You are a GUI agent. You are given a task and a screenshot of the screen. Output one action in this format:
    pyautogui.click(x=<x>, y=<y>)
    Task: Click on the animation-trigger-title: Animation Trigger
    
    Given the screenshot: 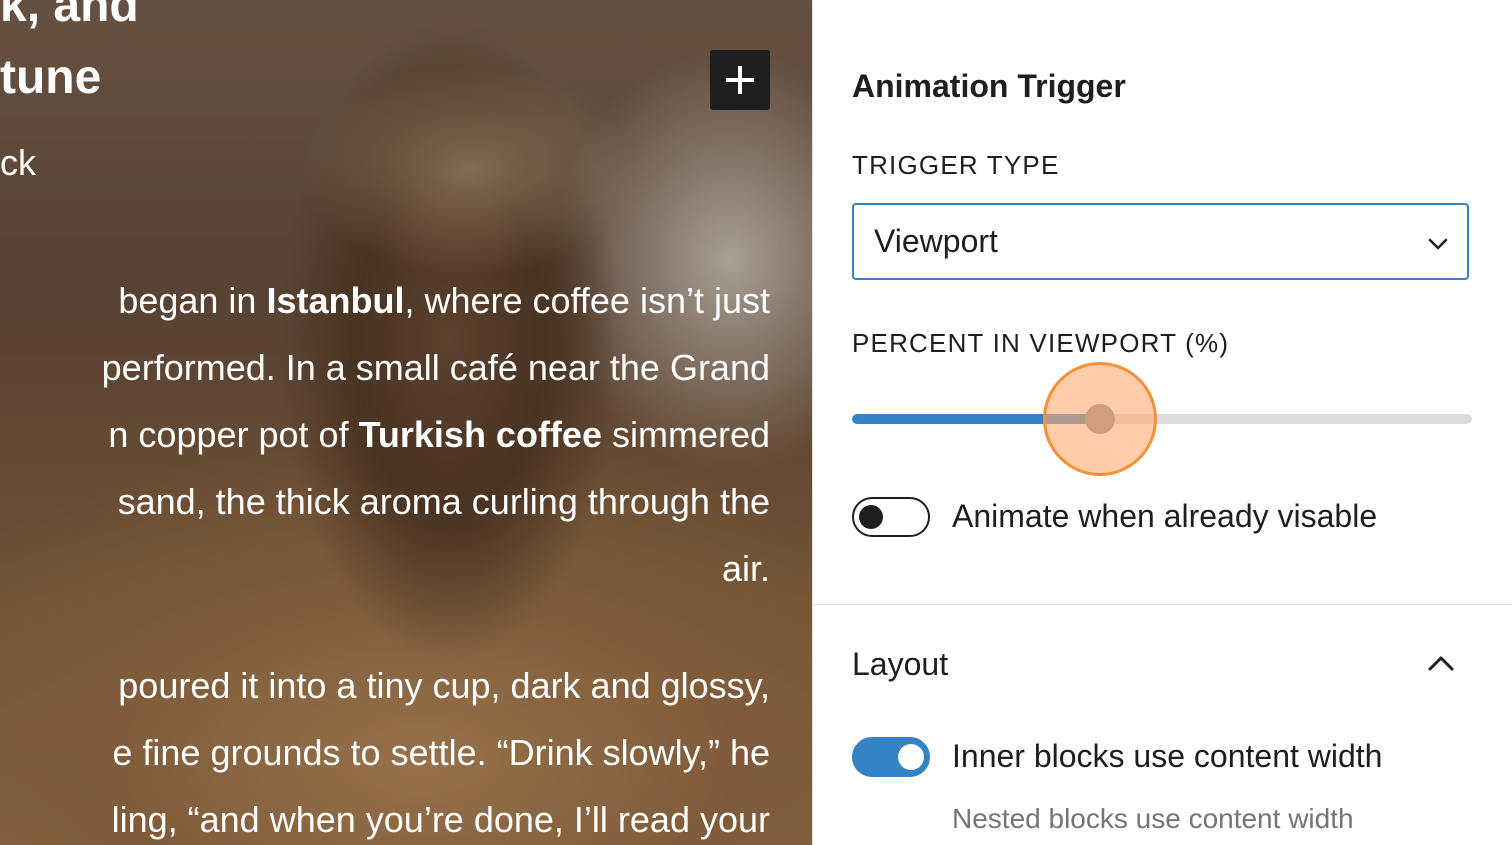 What is the action you would take?
    pyautogui.click(x=989, y=86)
    